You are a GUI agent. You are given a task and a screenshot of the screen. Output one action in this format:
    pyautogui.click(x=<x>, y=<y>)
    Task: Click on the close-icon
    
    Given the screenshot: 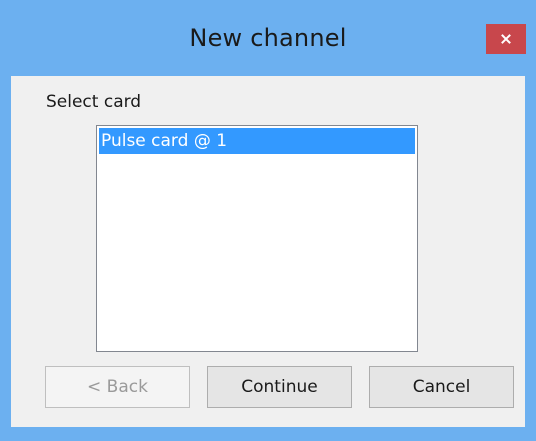 What is the action you would take?
    pyautogui.click(x=506, y=39)
    